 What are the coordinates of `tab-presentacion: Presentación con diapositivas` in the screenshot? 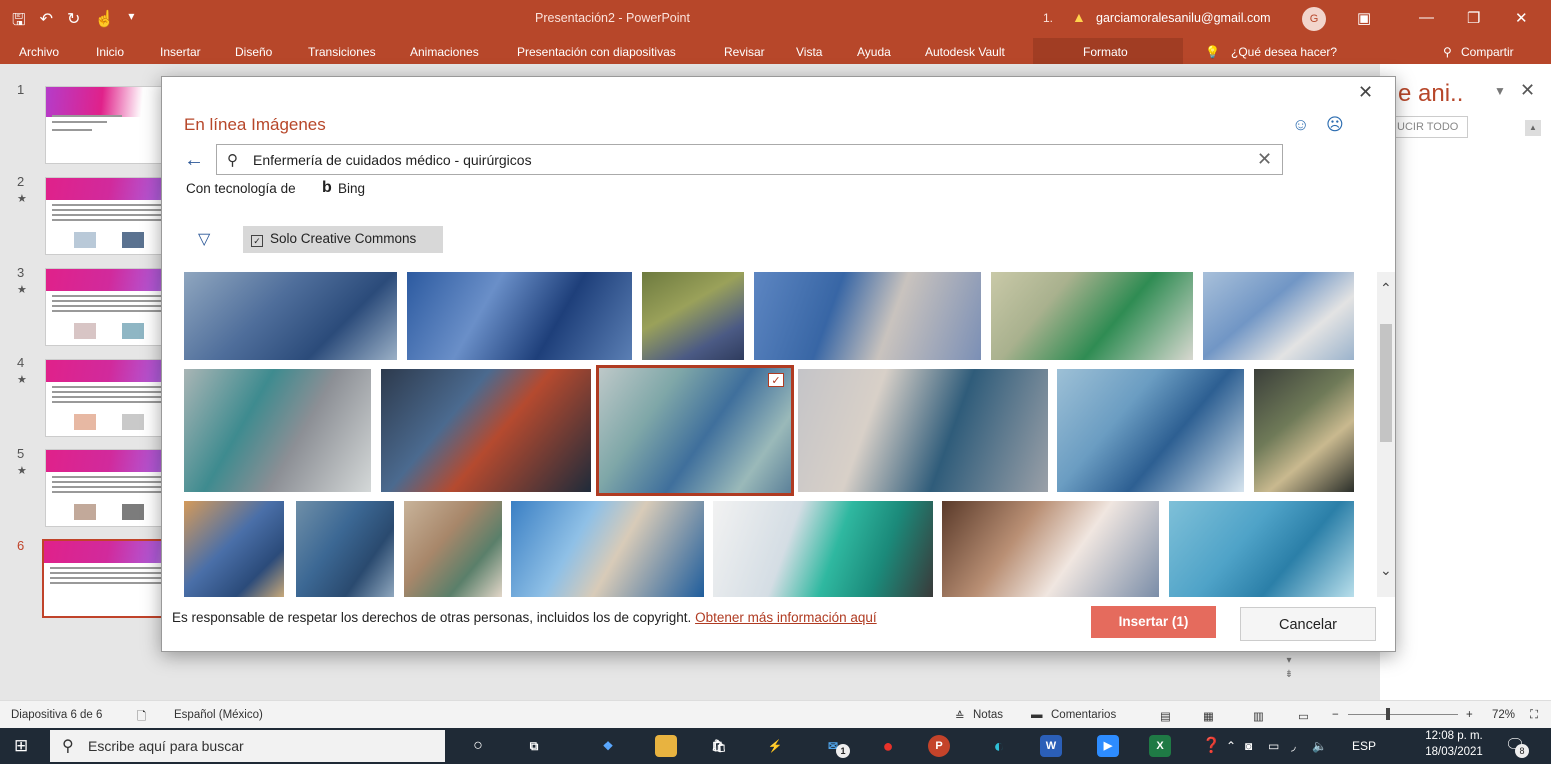 It's located at (596, 52).